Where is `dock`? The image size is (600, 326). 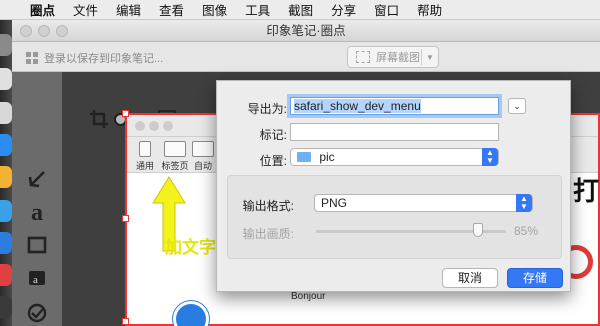 dock is located at coordinates (6, 173).